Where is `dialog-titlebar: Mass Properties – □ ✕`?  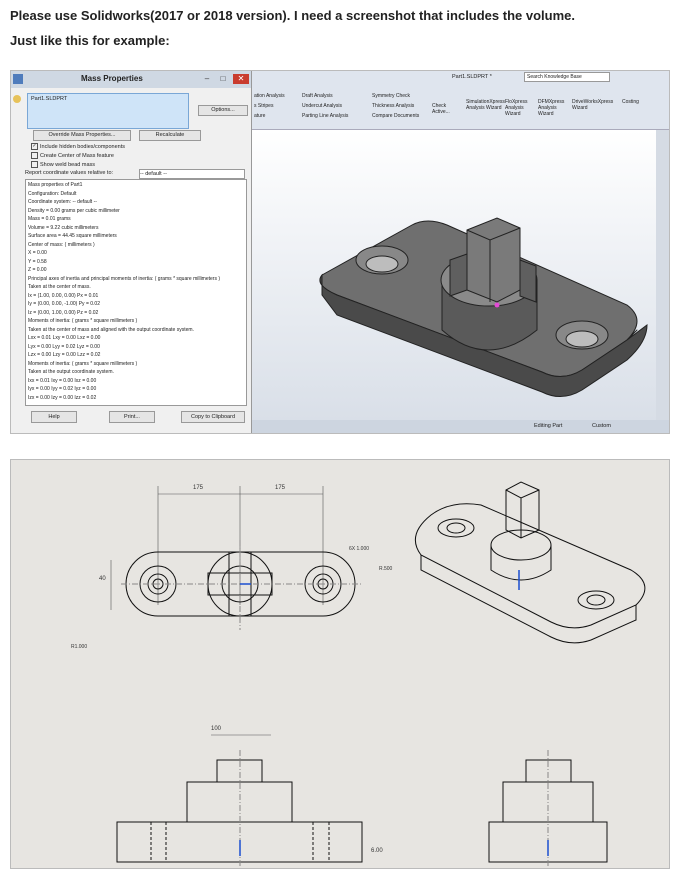
dialog-titlebar: Mass Properties – □ ✕ is located at coordinates (131, 79).